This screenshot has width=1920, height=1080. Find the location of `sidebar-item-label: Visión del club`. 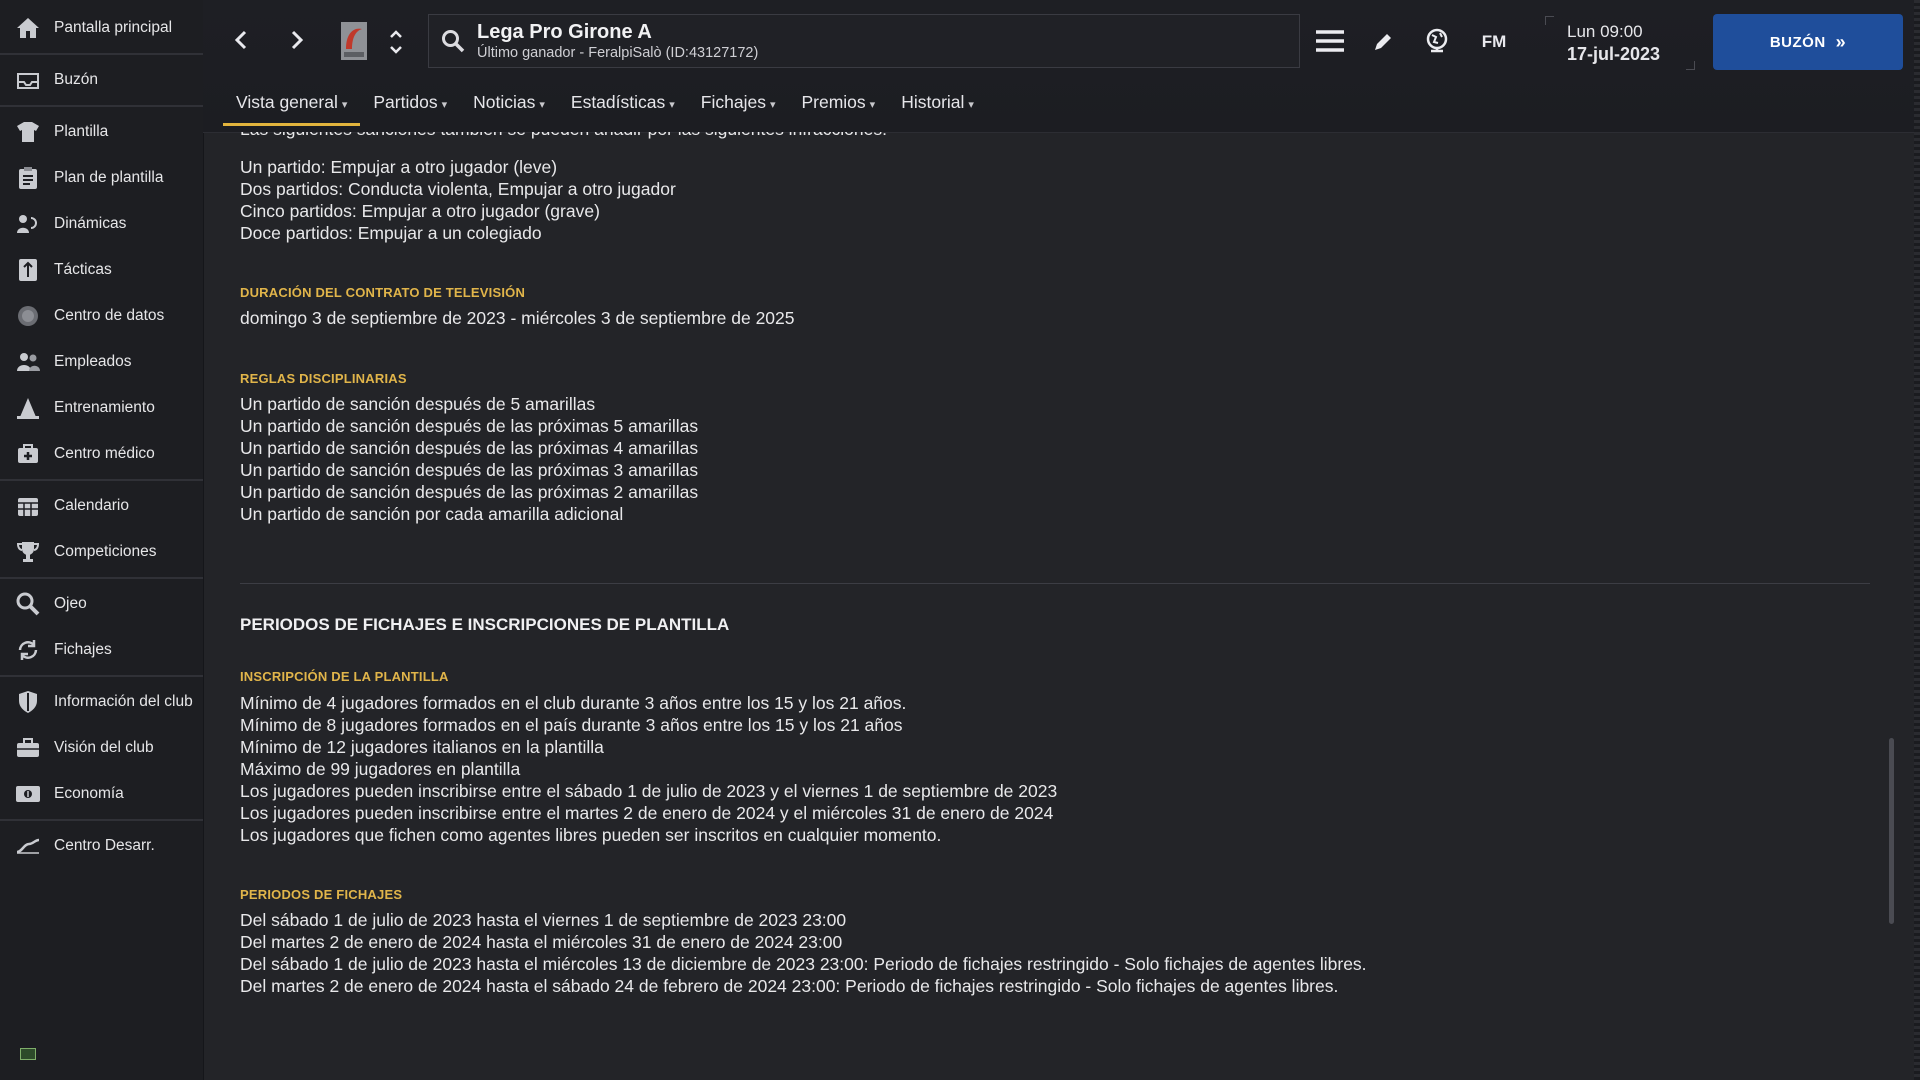

sidebar-item-label: Visión del club is located at coordinates (104, 747).